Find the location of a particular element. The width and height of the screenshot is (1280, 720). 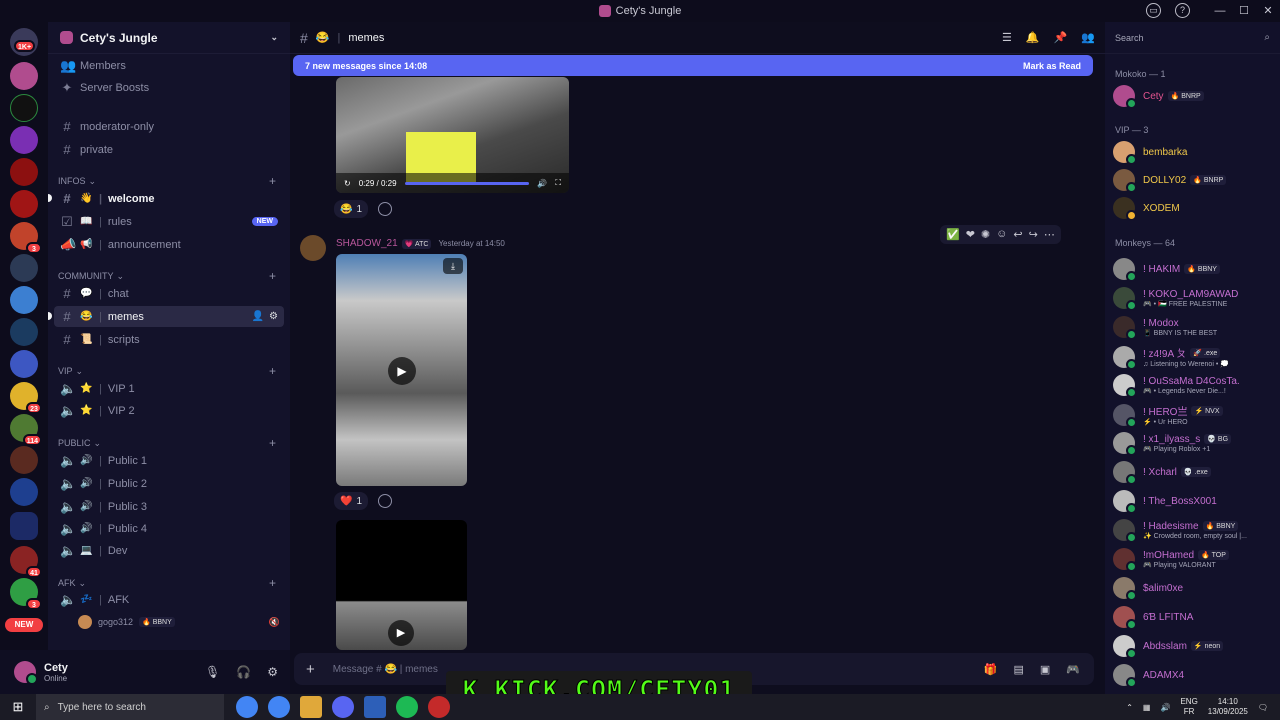

voice-channel-public-1: 🔈 🔊 | Public 1 is located at coordinates (169, 460).